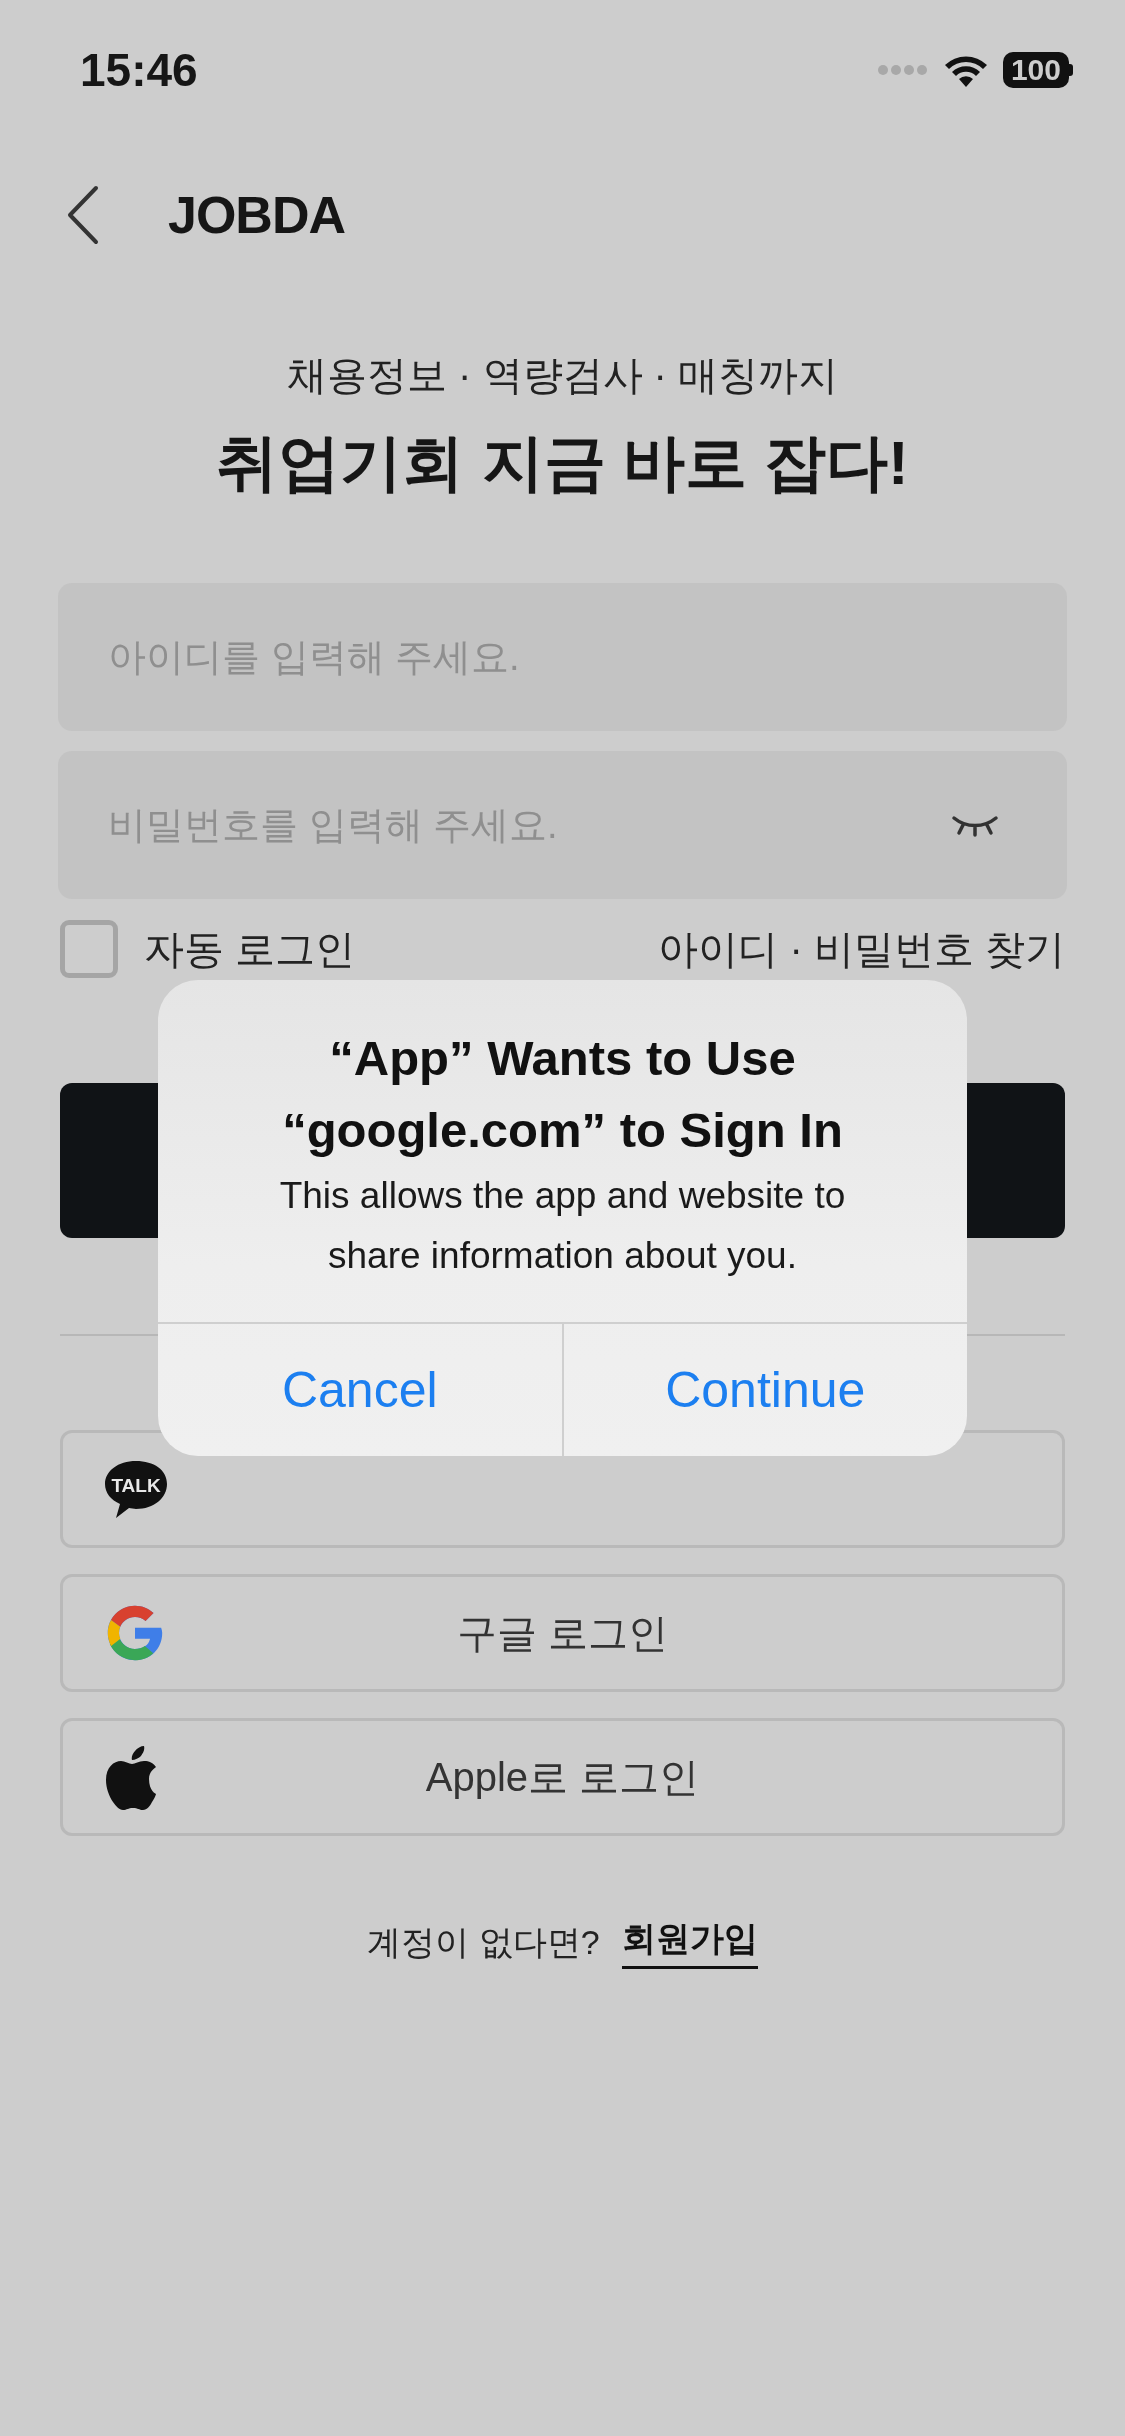 Image resolution: width=1125 pixels, height=2436 pixels. Describe the element at coordinates (483, 1942) in the screenshot. I see `signup-prompt: 계정이 없다면?` at that location.